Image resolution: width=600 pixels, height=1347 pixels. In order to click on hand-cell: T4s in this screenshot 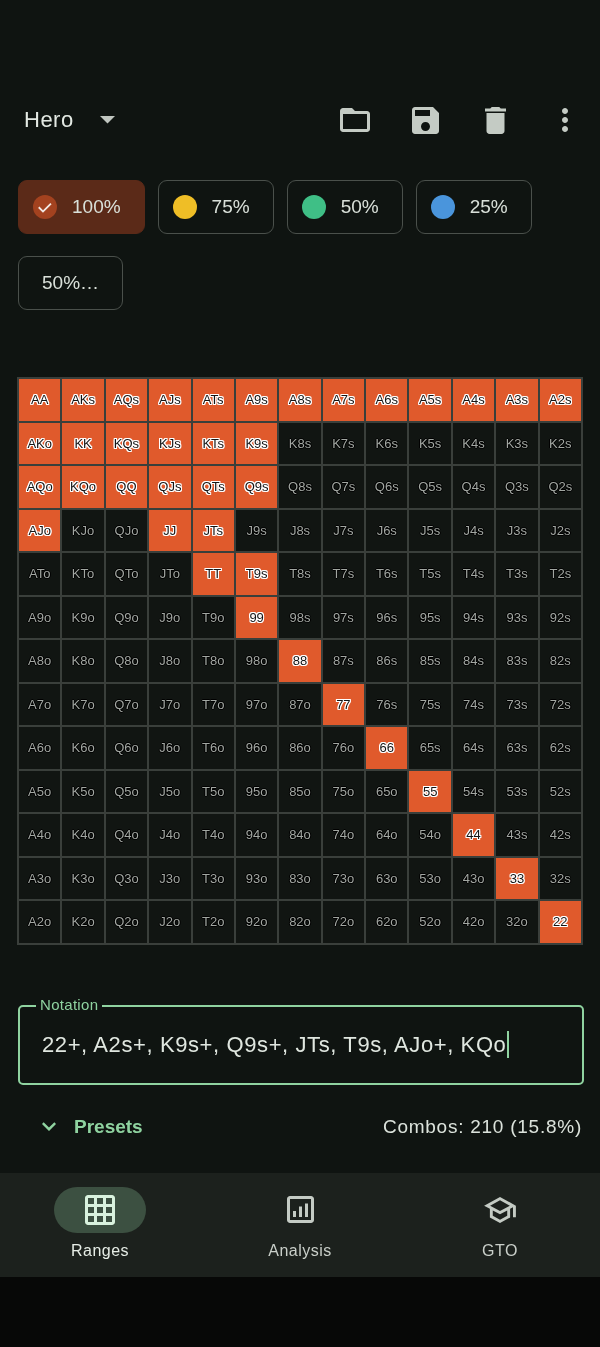, I will do `click(473, 574)`.